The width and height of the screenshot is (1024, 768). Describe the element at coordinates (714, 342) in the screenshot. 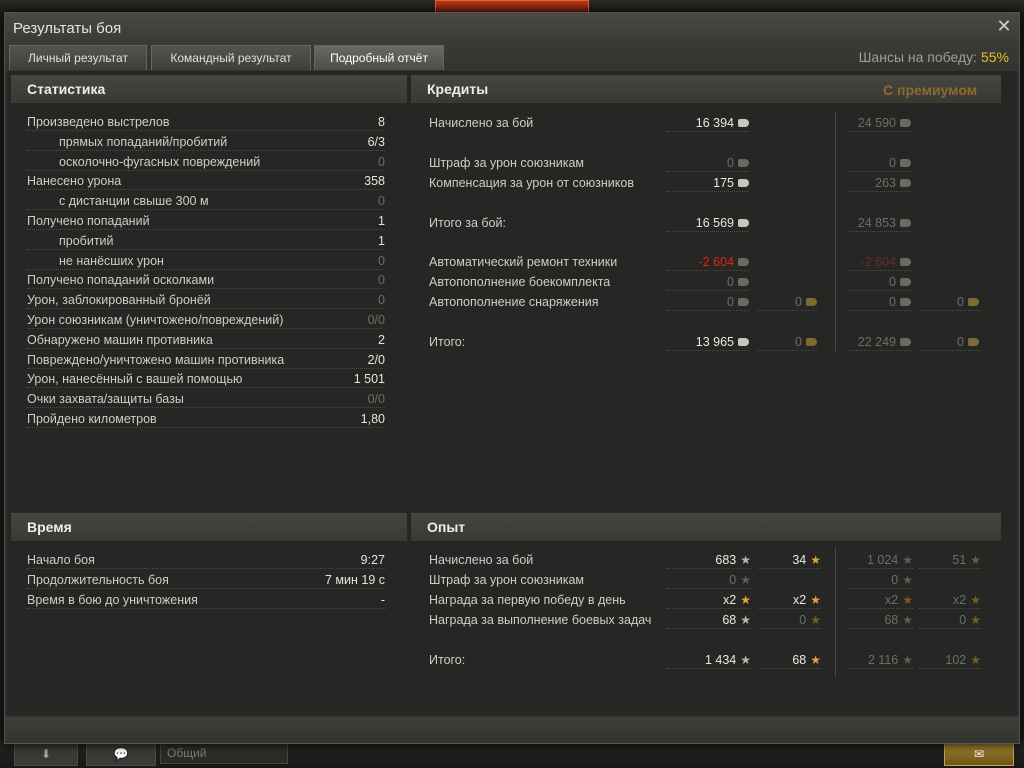

I see `credits-value-text: 13 965` at that location.